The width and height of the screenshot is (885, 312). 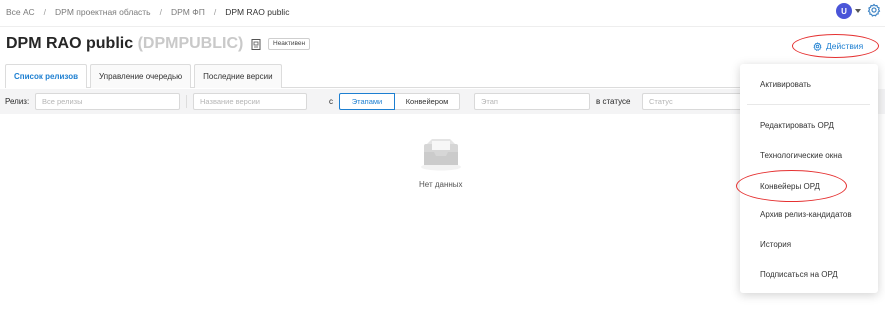 I want to click on breadcrumb-item-current: DPM RAO public, so click(x=257, y=12).